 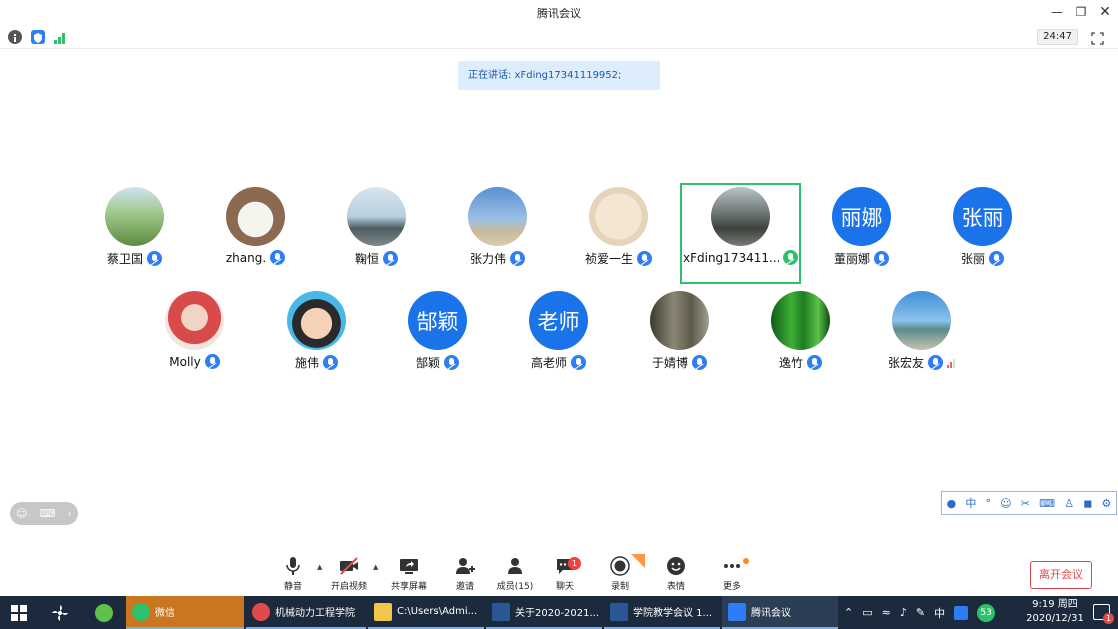 I want to click on chat-button: 1 聊天, so click(x=565, y=576).